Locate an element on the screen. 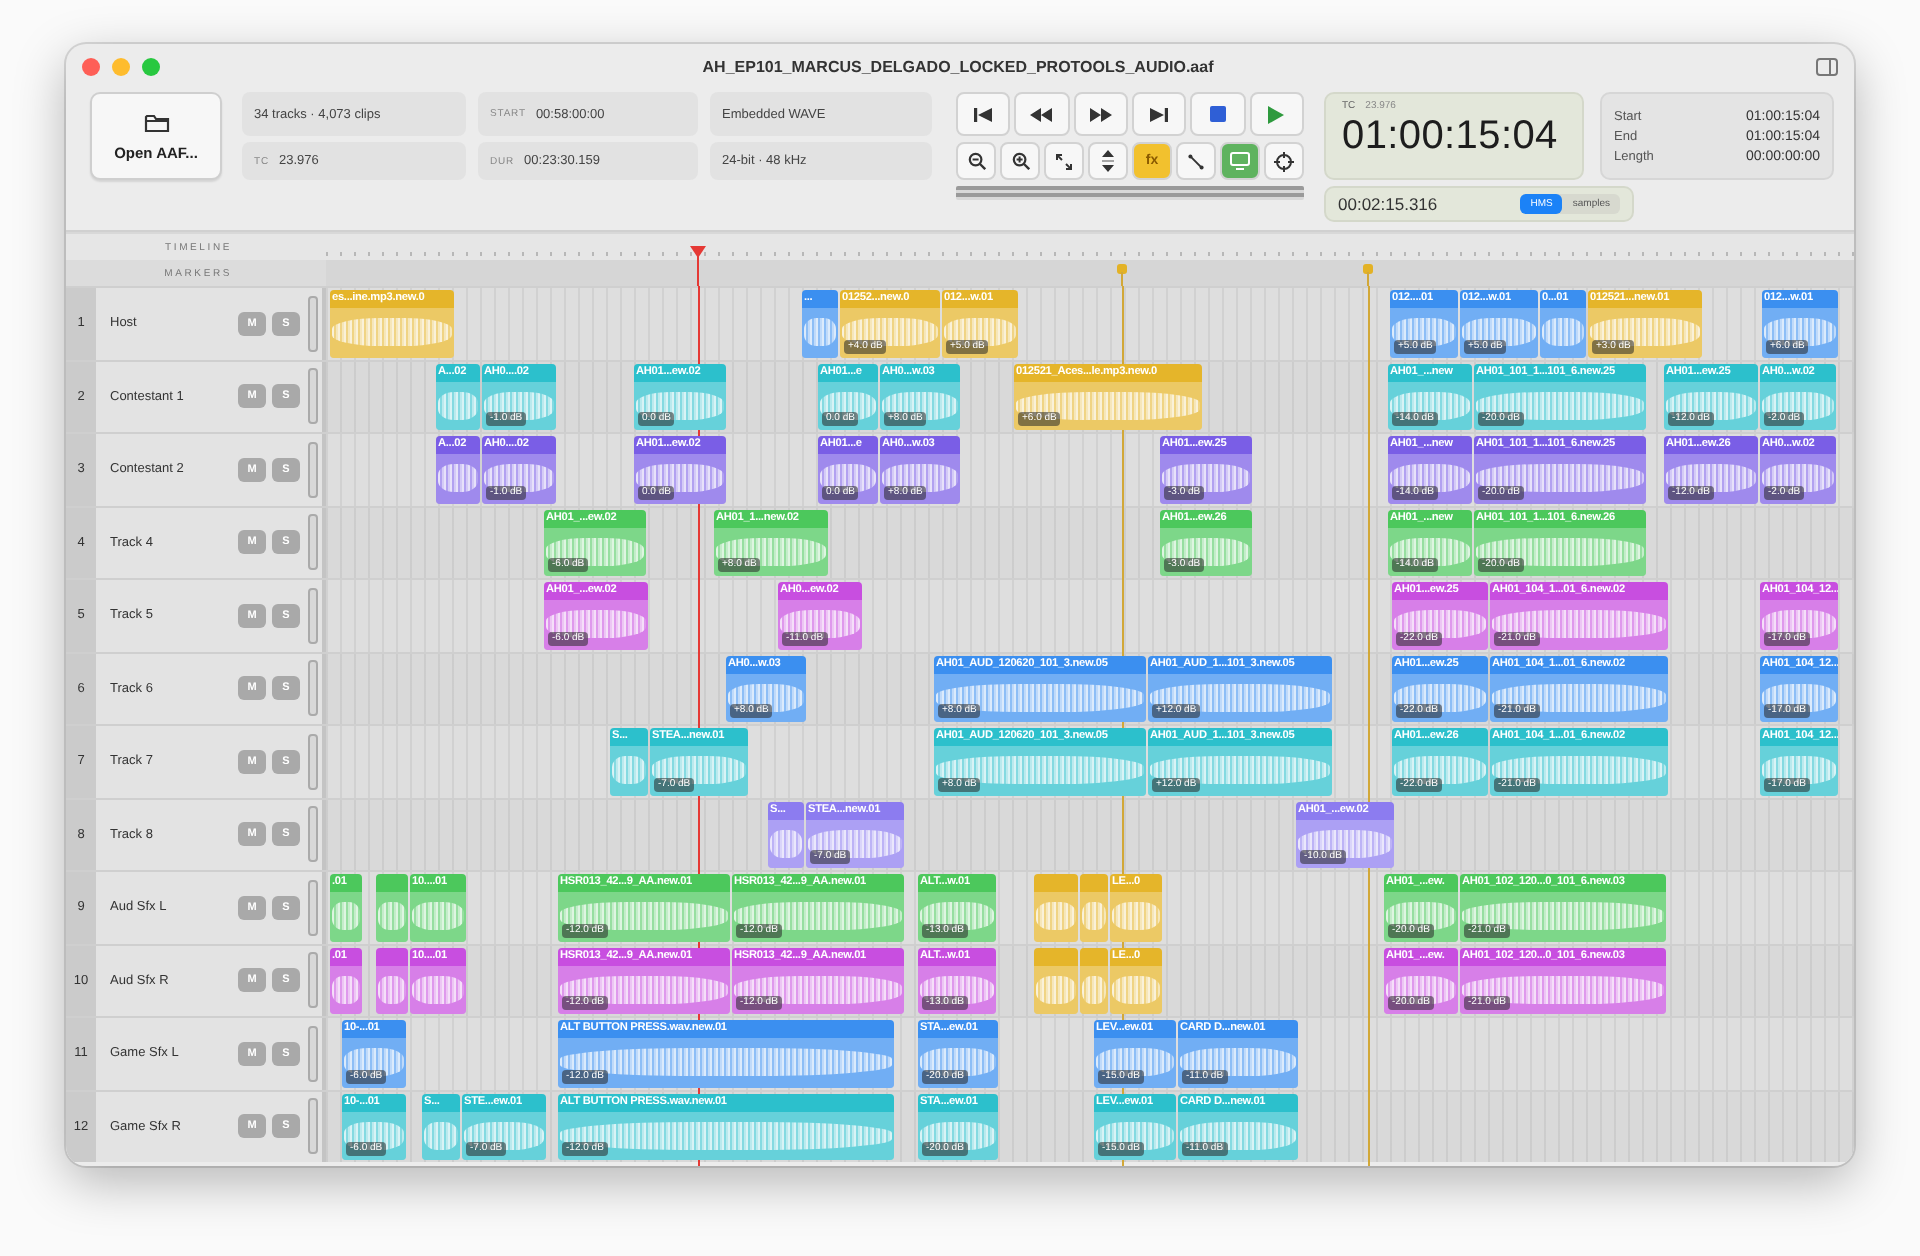 This screenshot has height=1256, width=1920. link-tool-button is located at coordinates (1196, 161).